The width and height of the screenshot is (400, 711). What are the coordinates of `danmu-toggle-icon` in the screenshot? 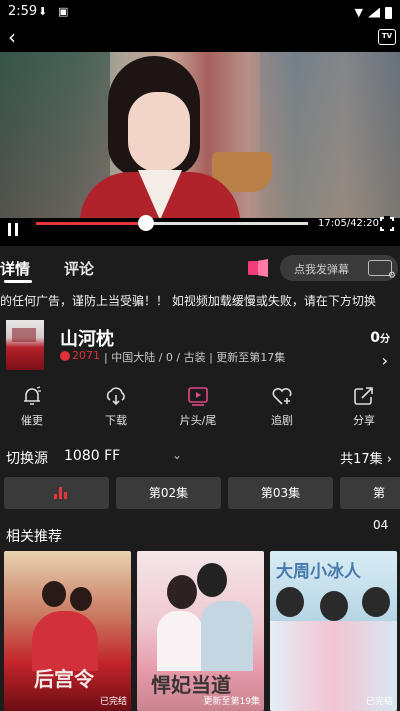 It's located at (258, 268).